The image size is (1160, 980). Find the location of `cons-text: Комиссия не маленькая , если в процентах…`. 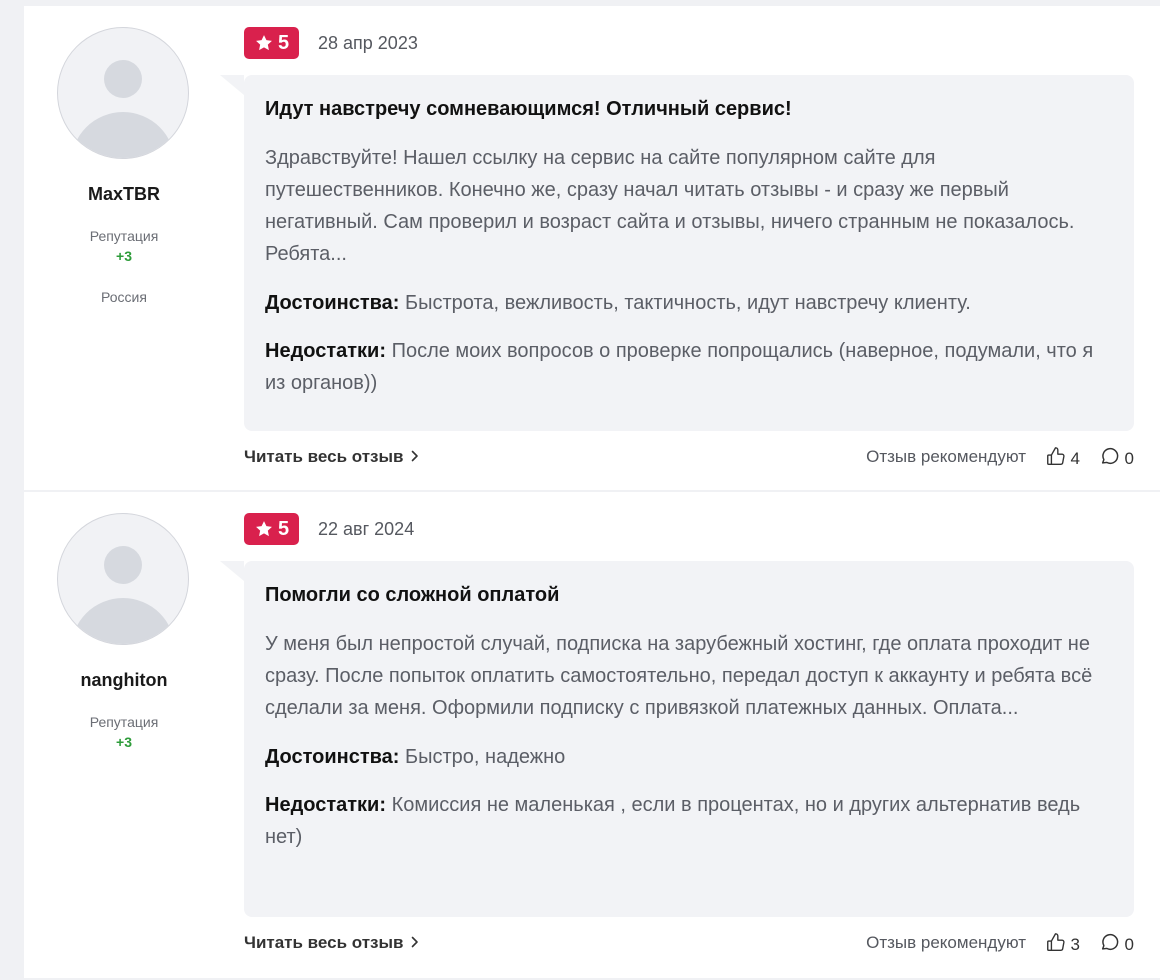

cons-text: Комиссия не маленькая , если в процентах… is located at coordinates (673, 821).